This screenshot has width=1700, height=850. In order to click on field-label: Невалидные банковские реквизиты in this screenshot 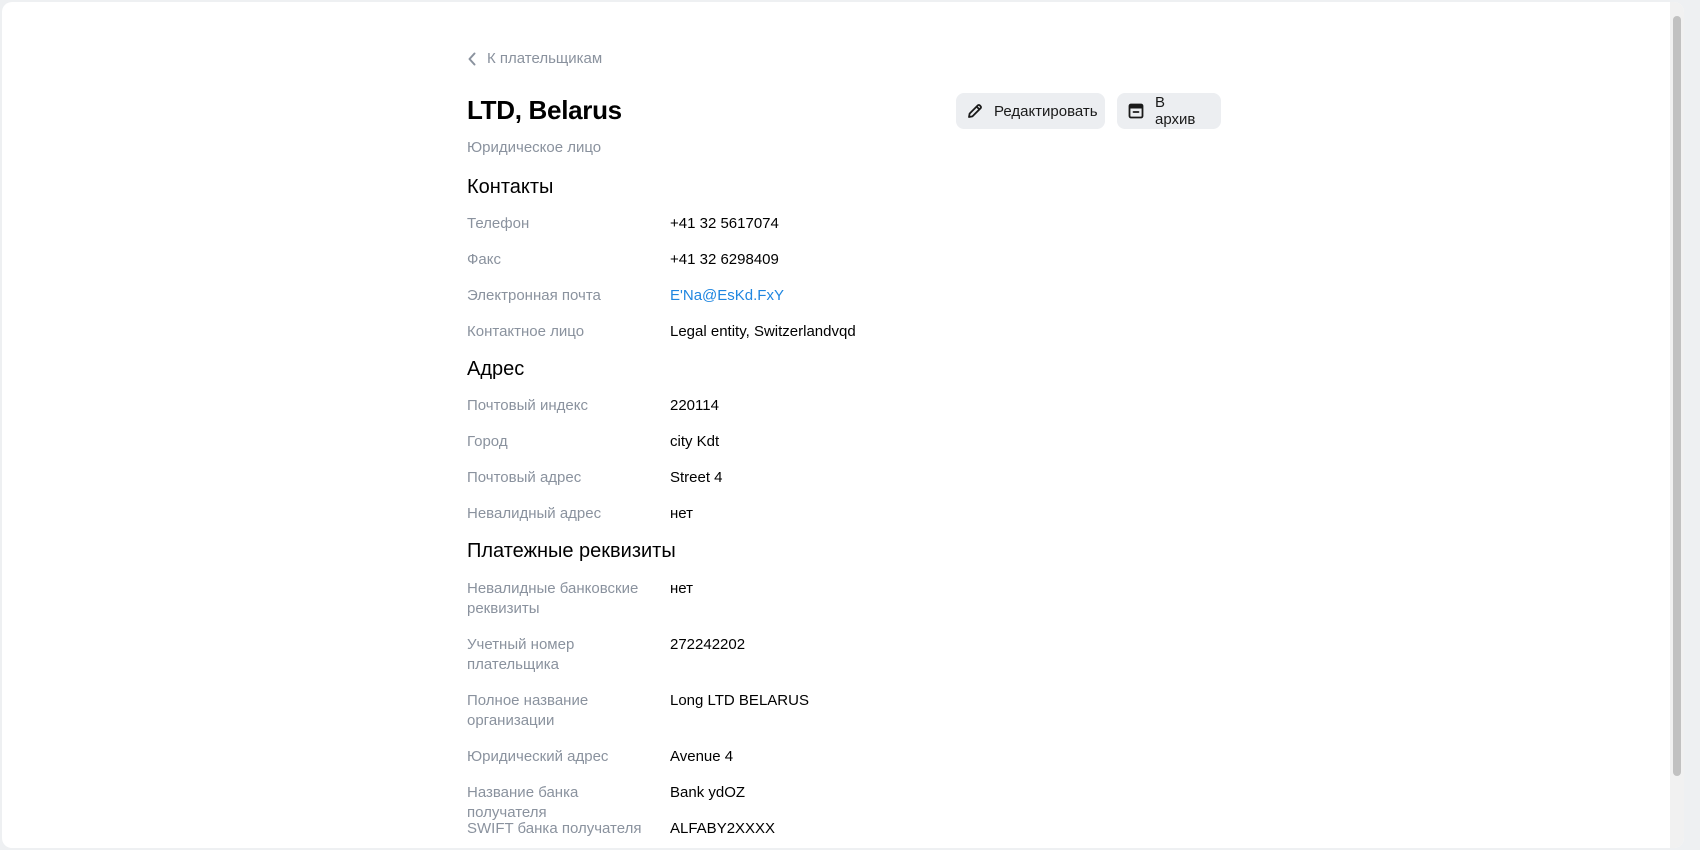, I will do `click(553, 598)`.